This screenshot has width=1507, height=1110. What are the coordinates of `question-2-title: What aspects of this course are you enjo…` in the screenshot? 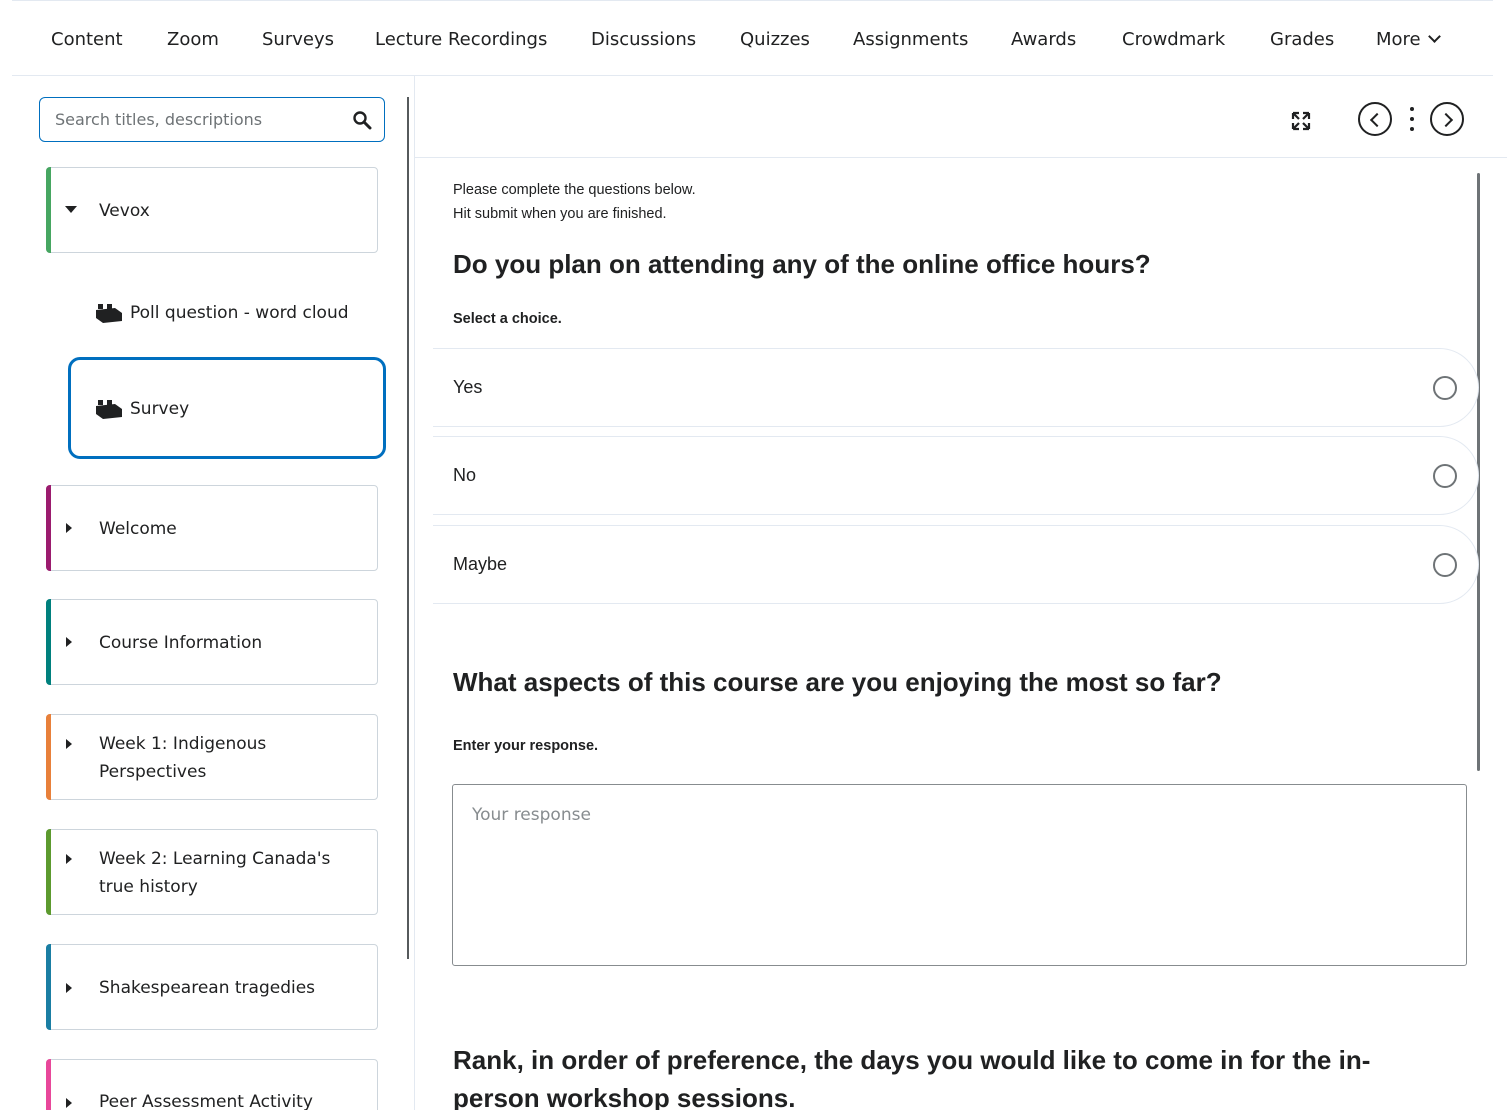 It's located at (837, 682).